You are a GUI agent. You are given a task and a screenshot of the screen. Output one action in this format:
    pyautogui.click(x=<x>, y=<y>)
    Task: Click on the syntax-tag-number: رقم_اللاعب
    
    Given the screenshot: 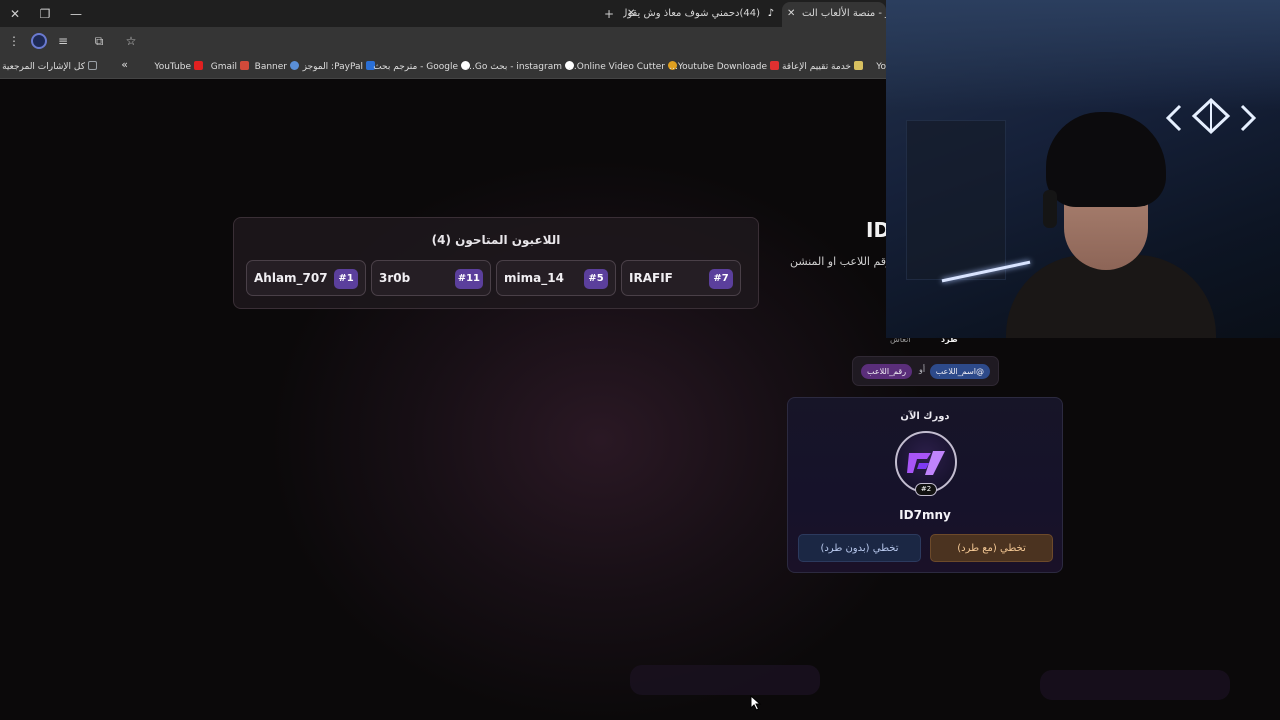 What is the action you would take?
    pyautogui.click(x=887, y=371)
    